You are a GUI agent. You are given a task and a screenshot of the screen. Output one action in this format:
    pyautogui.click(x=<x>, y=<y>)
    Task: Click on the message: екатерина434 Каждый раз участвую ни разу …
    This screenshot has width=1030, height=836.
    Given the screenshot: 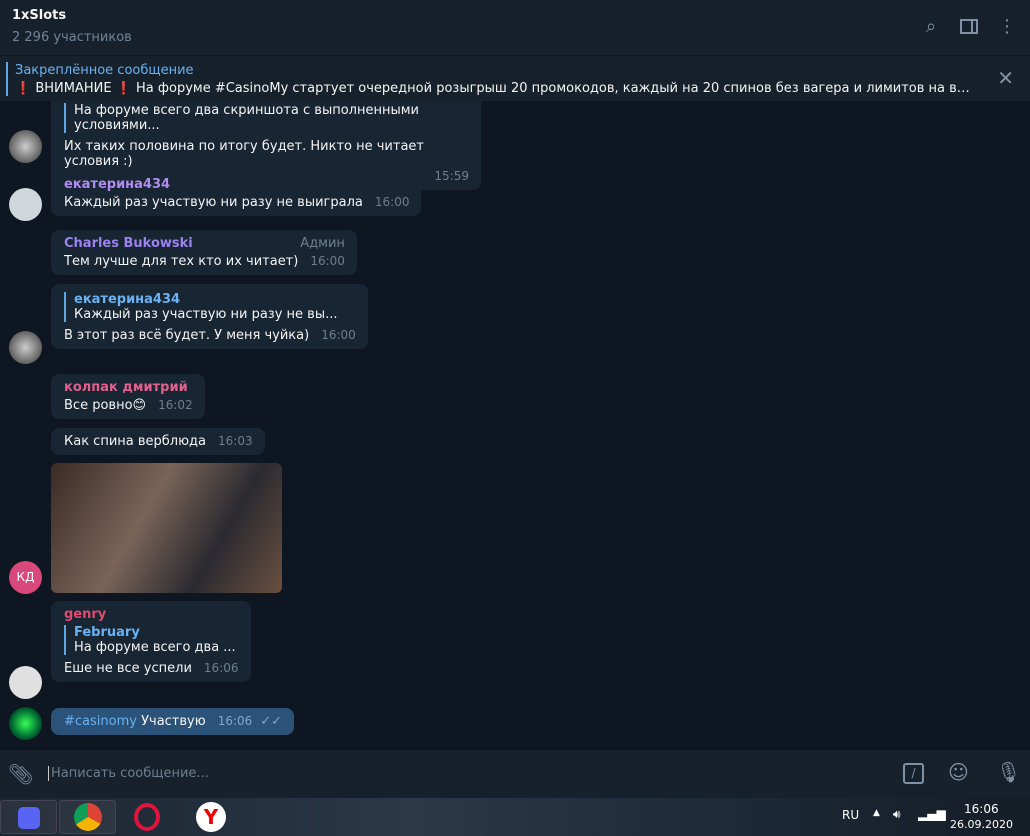 What is the action you would take?
    pyautogui.click(x=209, y=316)
    